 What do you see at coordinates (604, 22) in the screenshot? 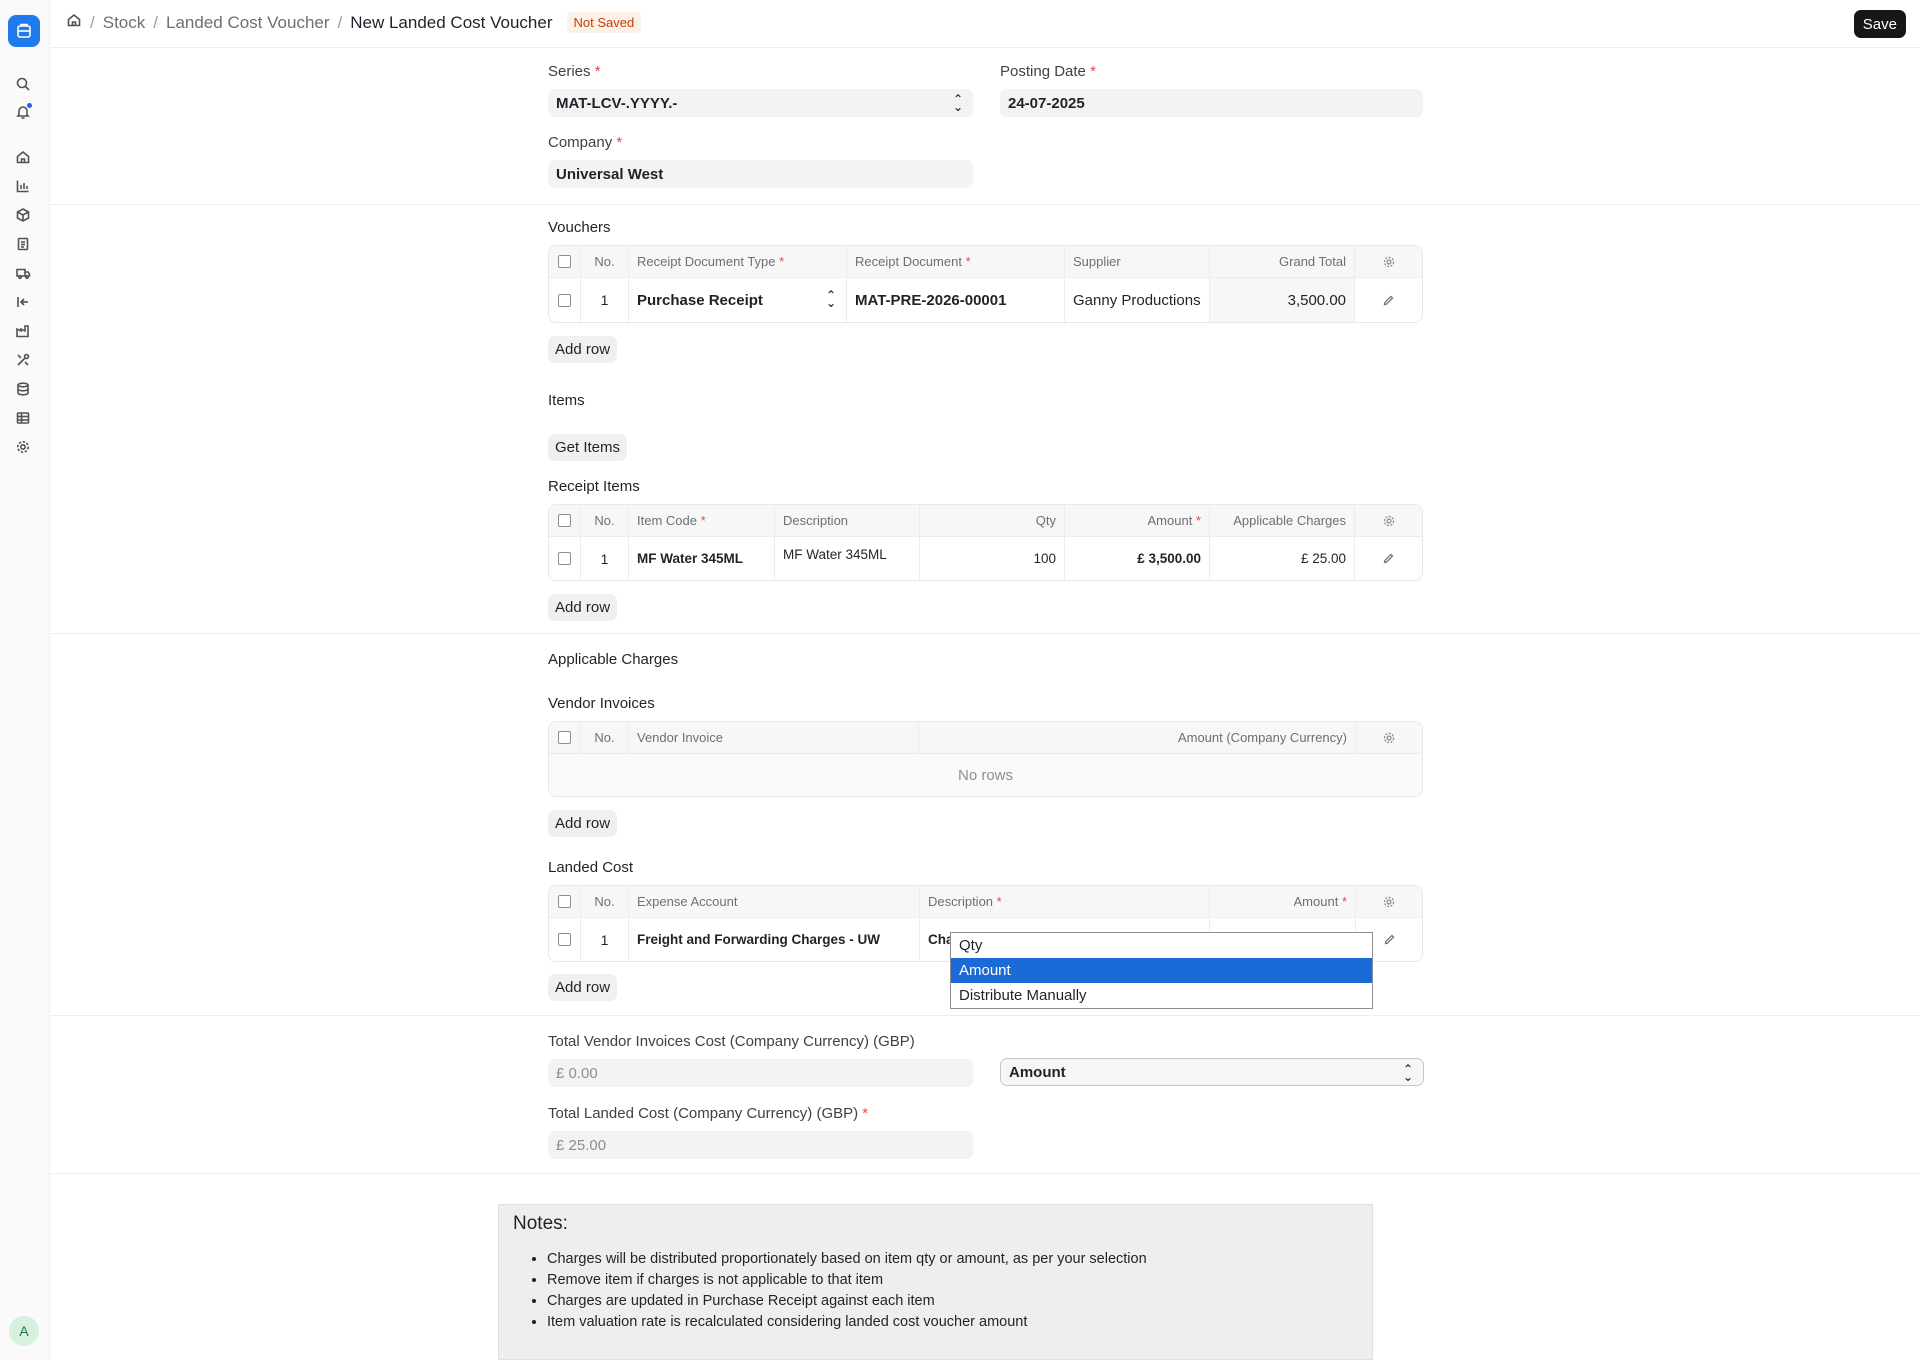
I see `status-badge: Not Saved` at bounding box center [604, 22].